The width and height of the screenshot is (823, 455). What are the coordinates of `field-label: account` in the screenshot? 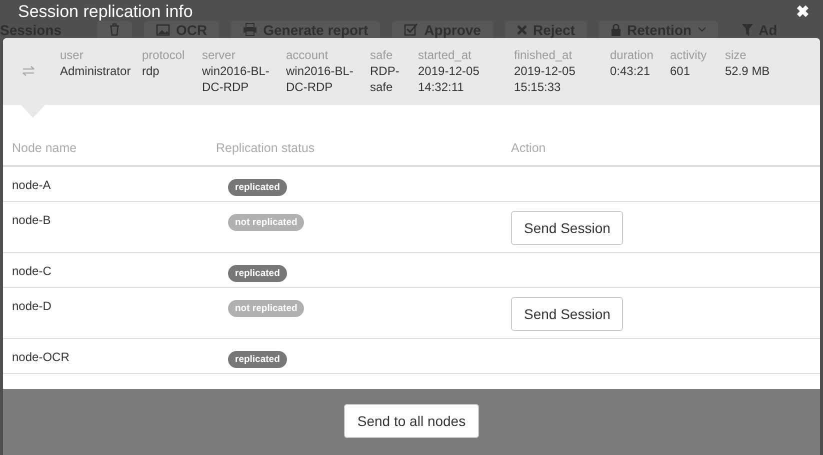 It's located at (308, 55).